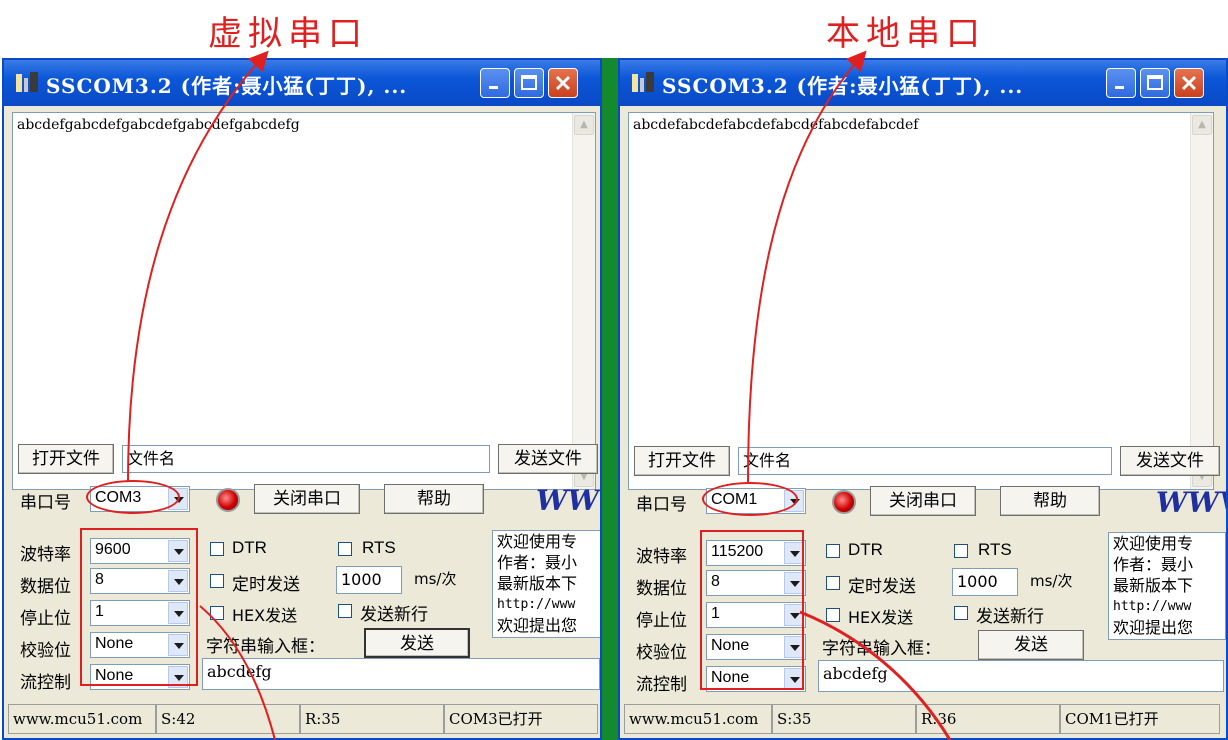 The image size is (1228, 740). I want to click on receive-text: abcdefabcdefabcdefabcdefabcdefabcdef, so click(776, 125).